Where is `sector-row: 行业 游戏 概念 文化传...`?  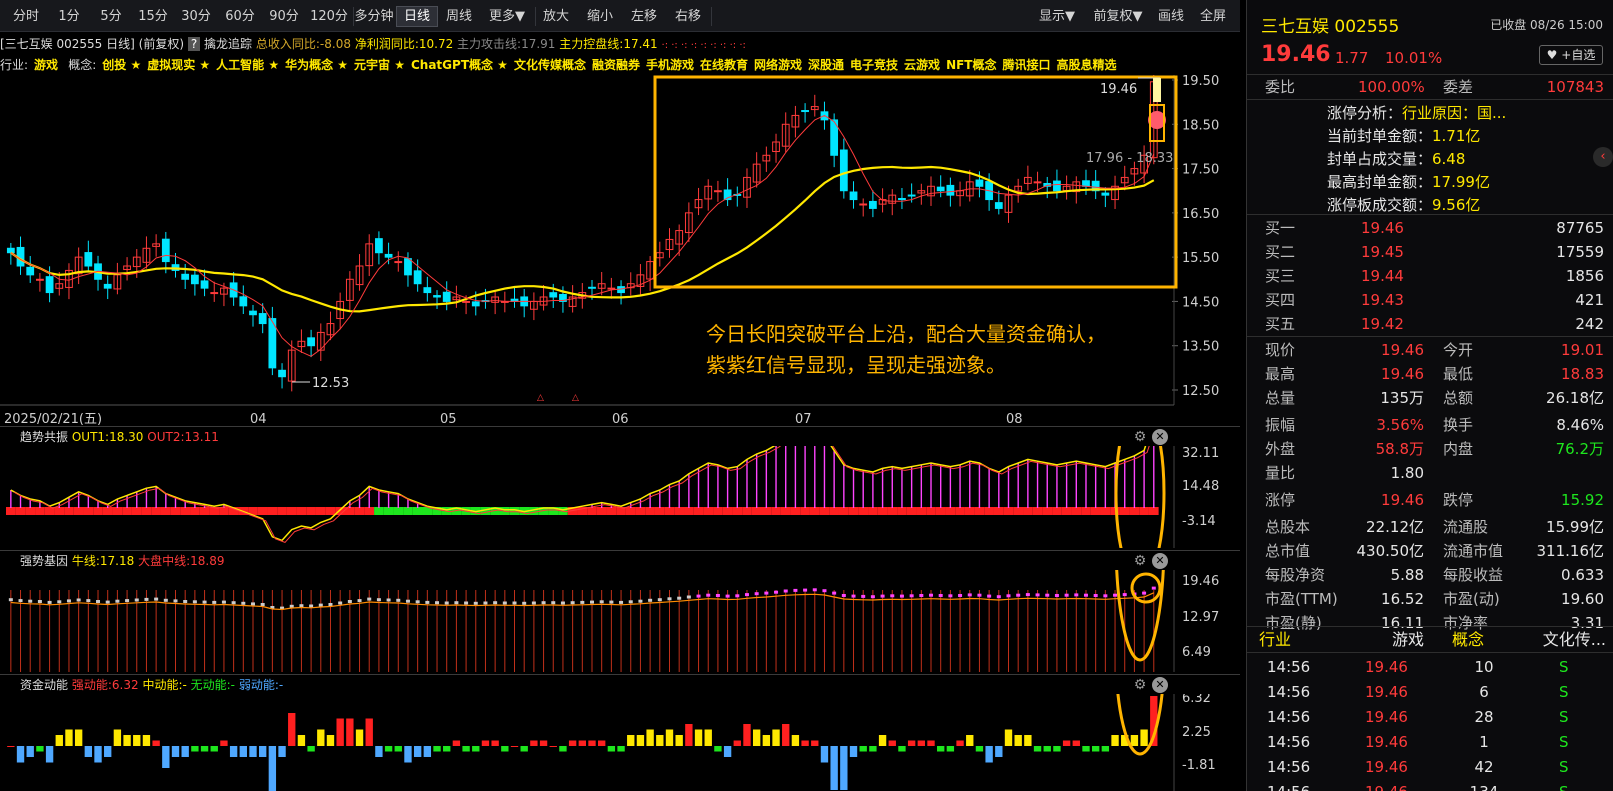
sector-row: 行业 游戏 概念 文化传... is located at coordinates (1430, 640).